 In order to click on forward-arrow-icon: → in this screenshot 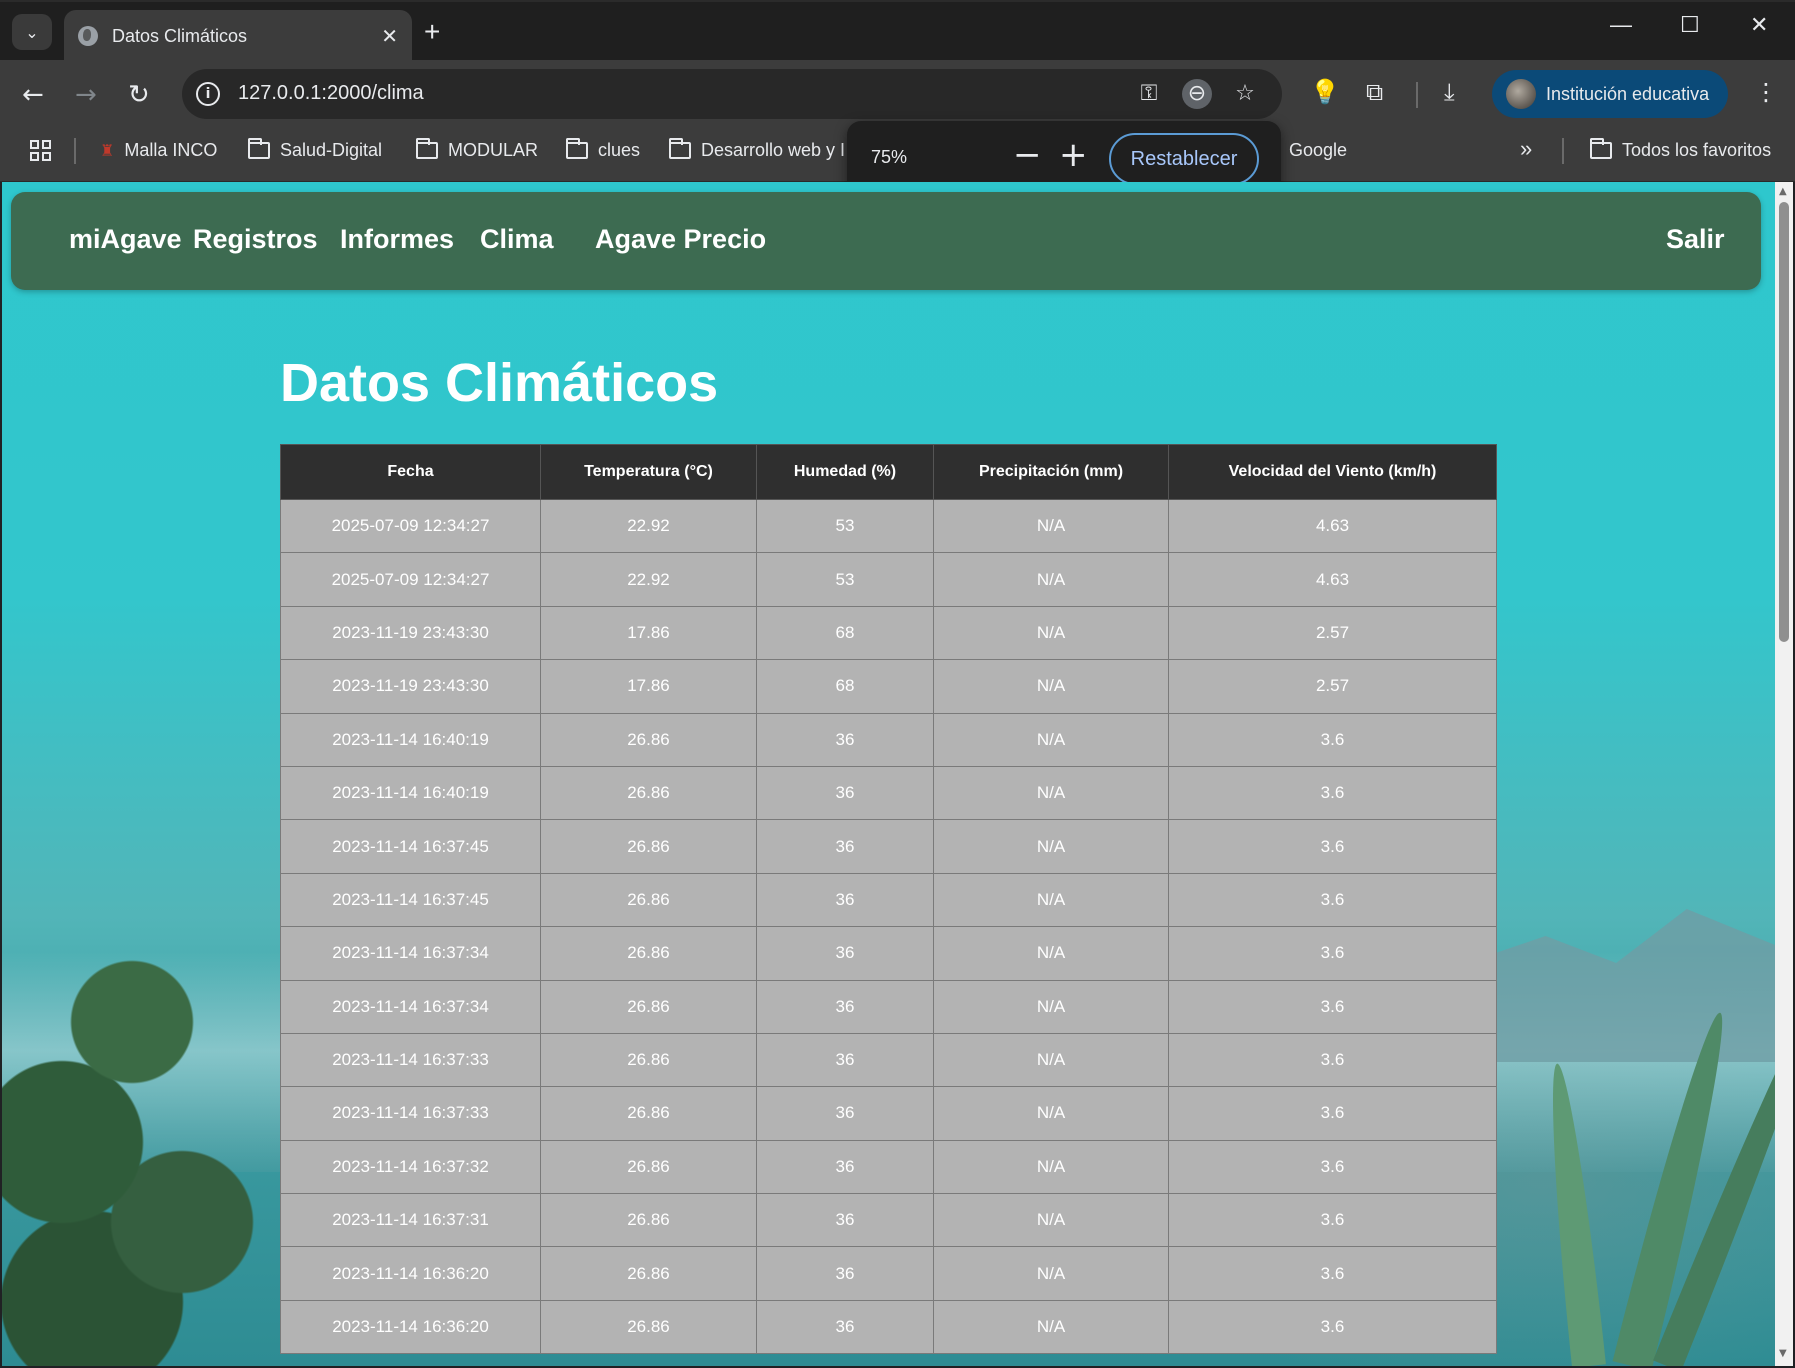, I will do `click(86, 95)`.